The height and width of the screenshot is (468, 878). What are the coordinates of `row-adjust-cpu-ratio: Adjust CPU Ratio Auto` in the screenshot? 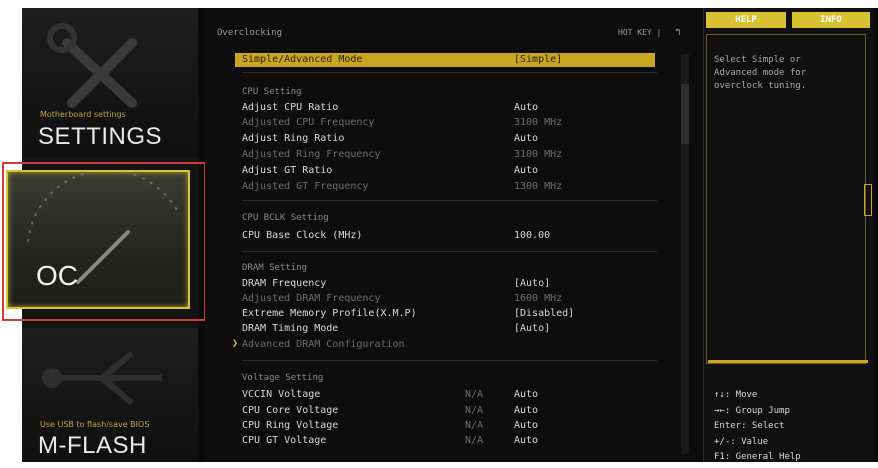 It's located at (437, 108).